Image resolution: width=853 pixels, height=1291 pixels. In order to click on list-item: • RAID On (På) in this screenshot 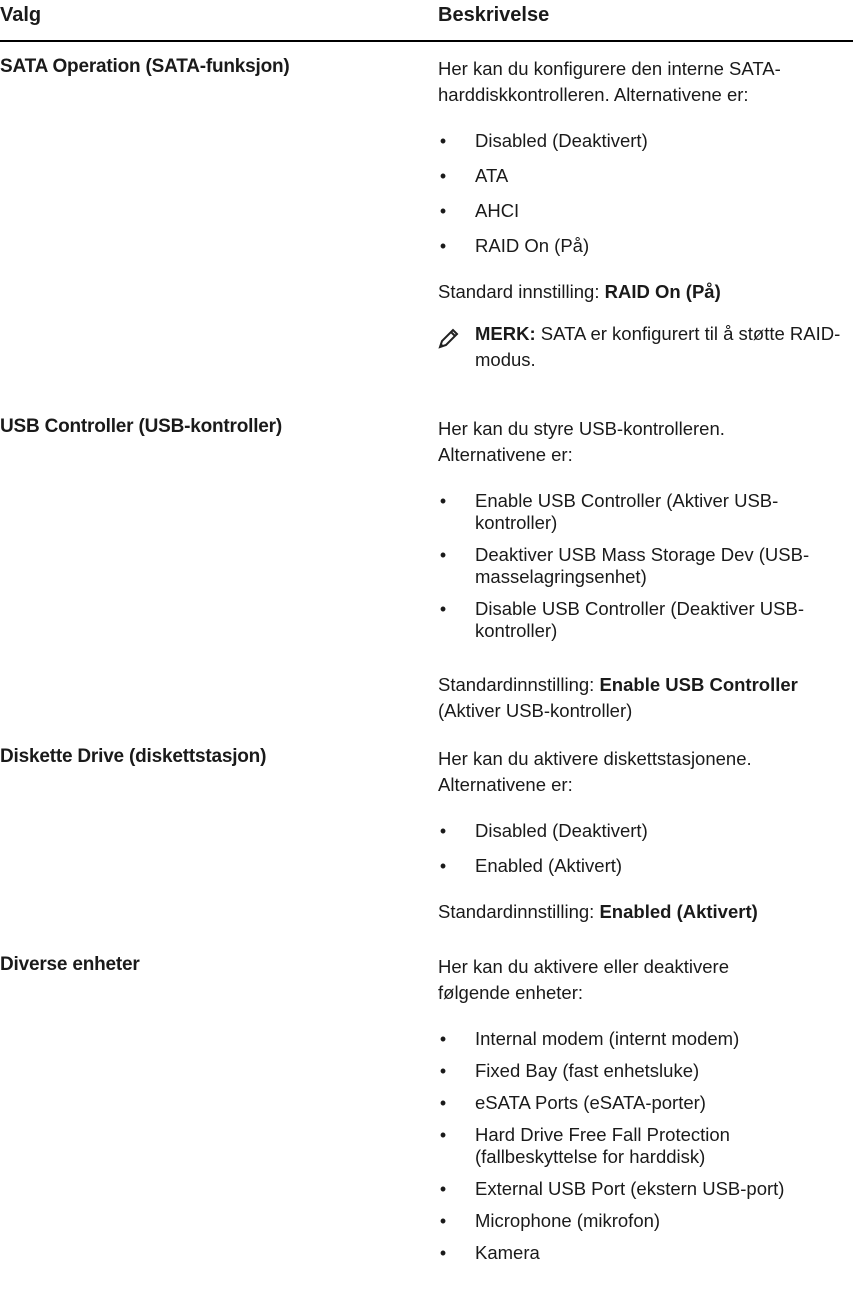, I will do `click(514, 245)`.